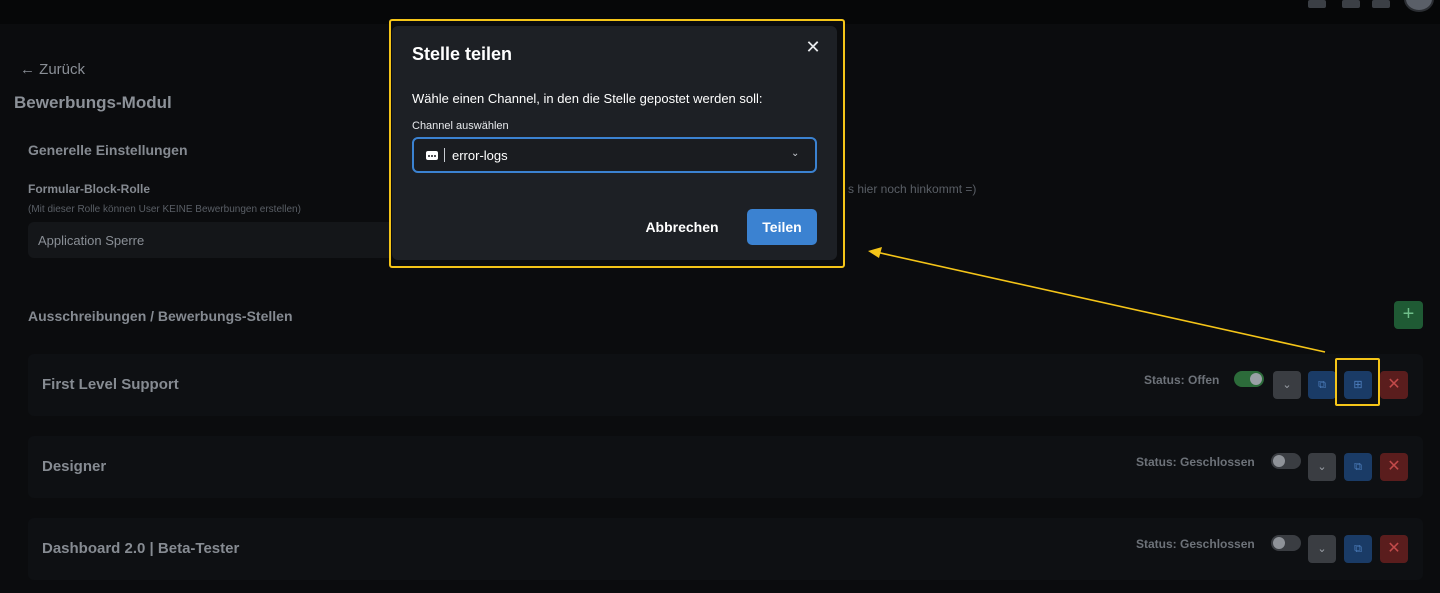  Describe the element at coordinates (682, 227) in the screenshot. I see `cancel-button: Abbrechen` at that location.